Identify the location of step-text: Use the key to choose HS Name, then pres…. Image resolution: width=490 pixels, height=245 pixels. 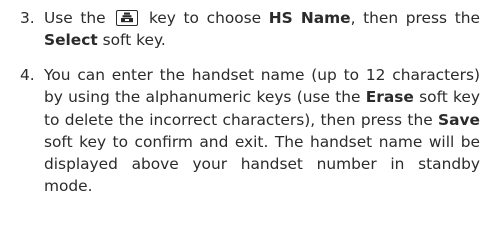
(262, 29).